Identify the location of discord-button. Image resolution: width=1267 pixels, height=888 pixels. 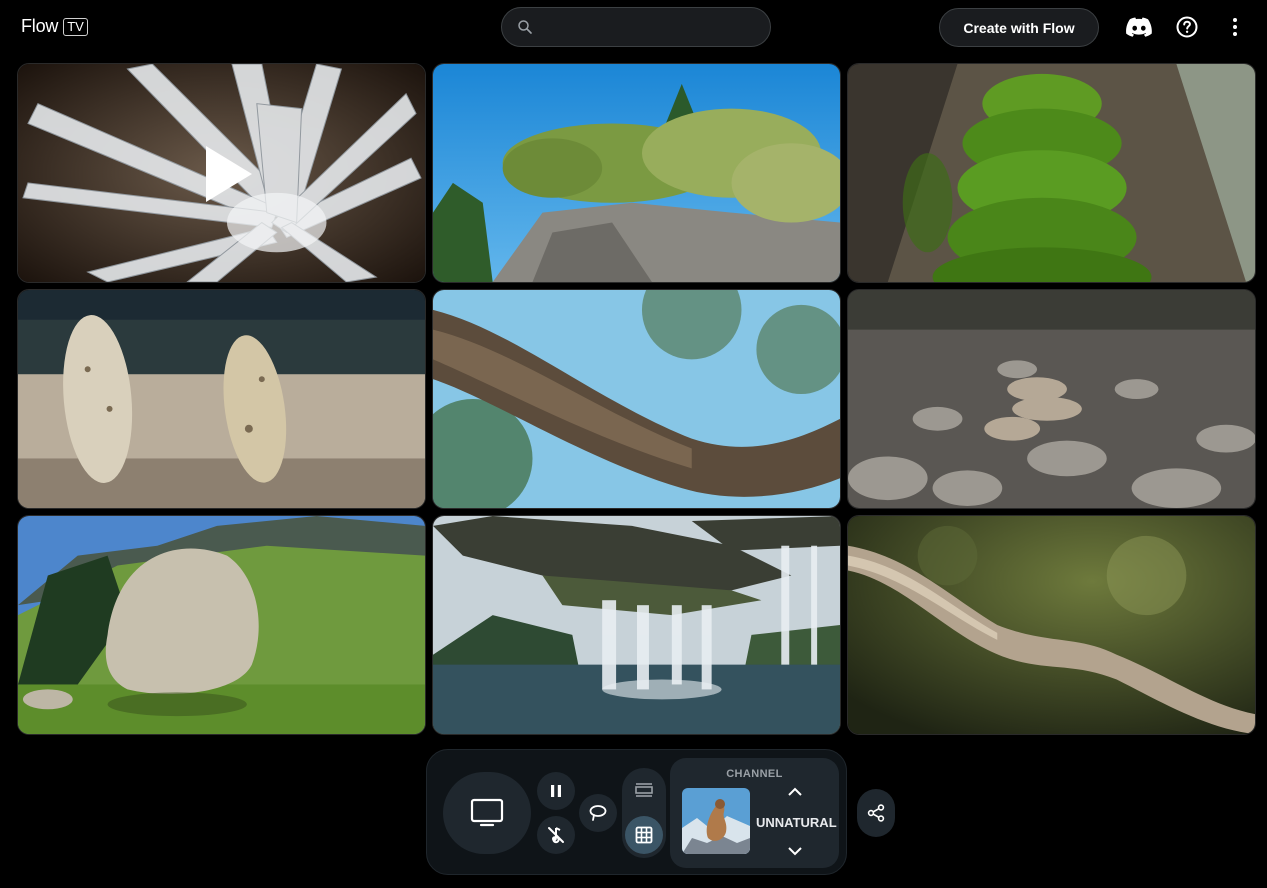
(1139, 27).